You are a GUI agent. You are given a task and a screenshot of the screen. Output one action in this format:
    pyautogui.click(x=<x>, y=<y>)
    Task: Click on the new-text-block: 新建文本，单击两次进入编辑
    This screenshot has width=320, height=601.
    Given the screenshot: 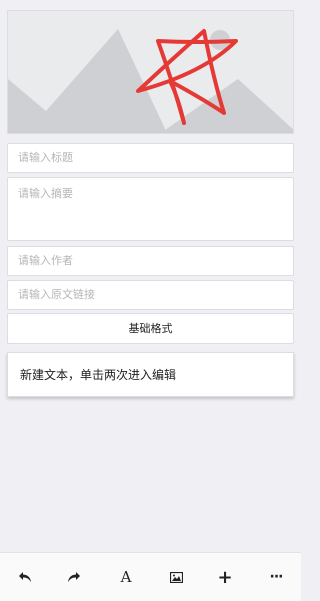 What is the action you would take?
    pyautogui.click(x=150, y=374)
    